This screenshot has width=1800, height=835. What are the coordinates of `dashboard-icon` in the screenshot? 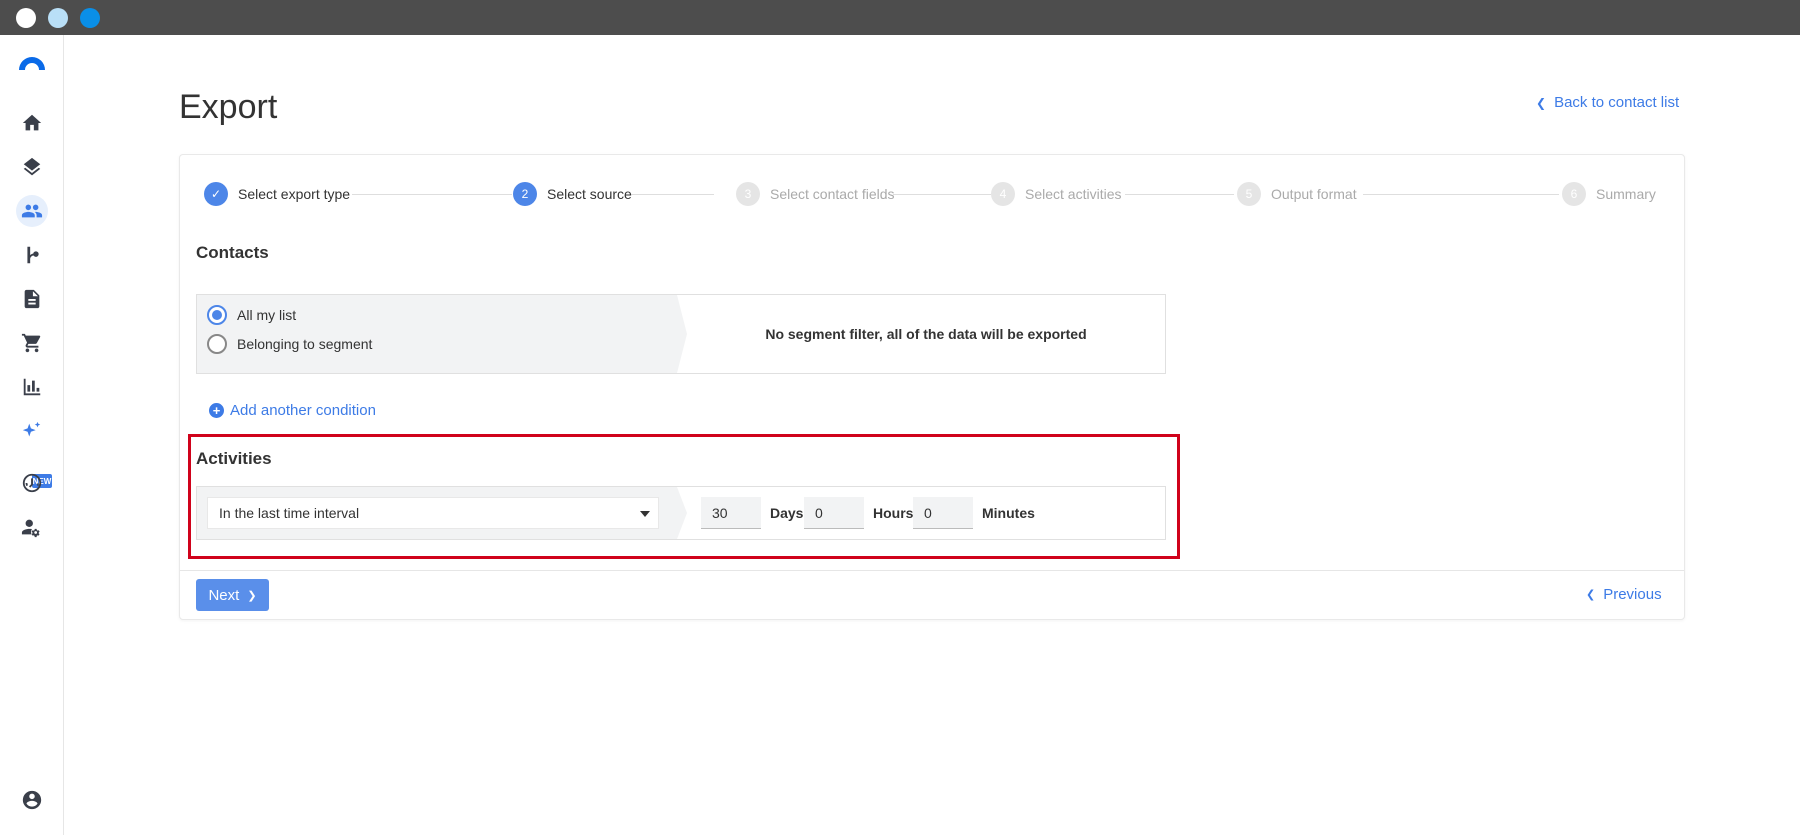 It's located at (32, 483).